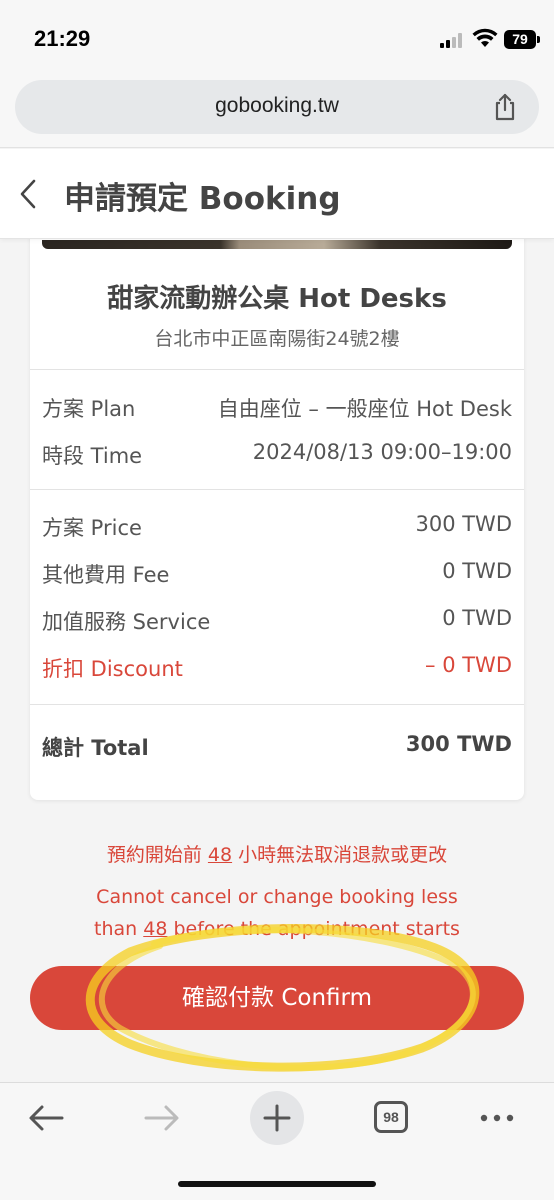 The width and height of the screenshot is (554, 1200). I want to click on notice-text: 小時無法取消退款或更改, so click(340, 855).